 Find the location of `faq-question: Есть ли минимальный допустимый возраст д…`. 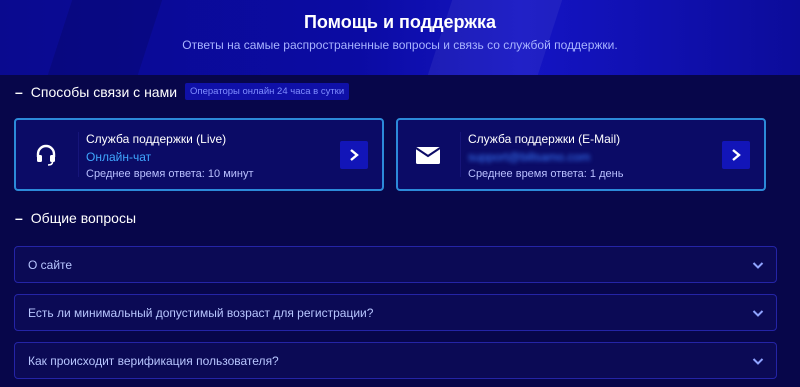

faq-question: Есть ли минимальный допустимый возраст д… is located at coordinates (201, 312).